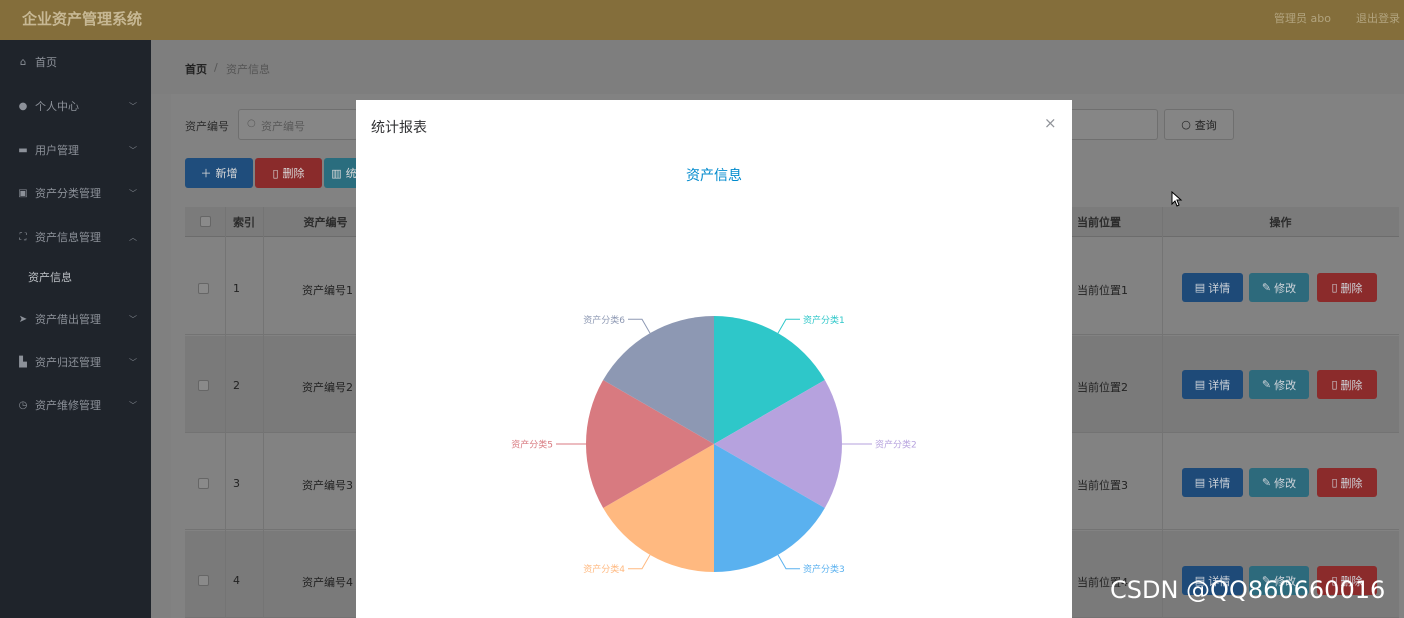 The width and height of the screenshot is (1404, 618). What do you see at coordinates (293, 173) in the screenshot?
I see `batch-delete-label: 删除` at bounding box center [293, 173].